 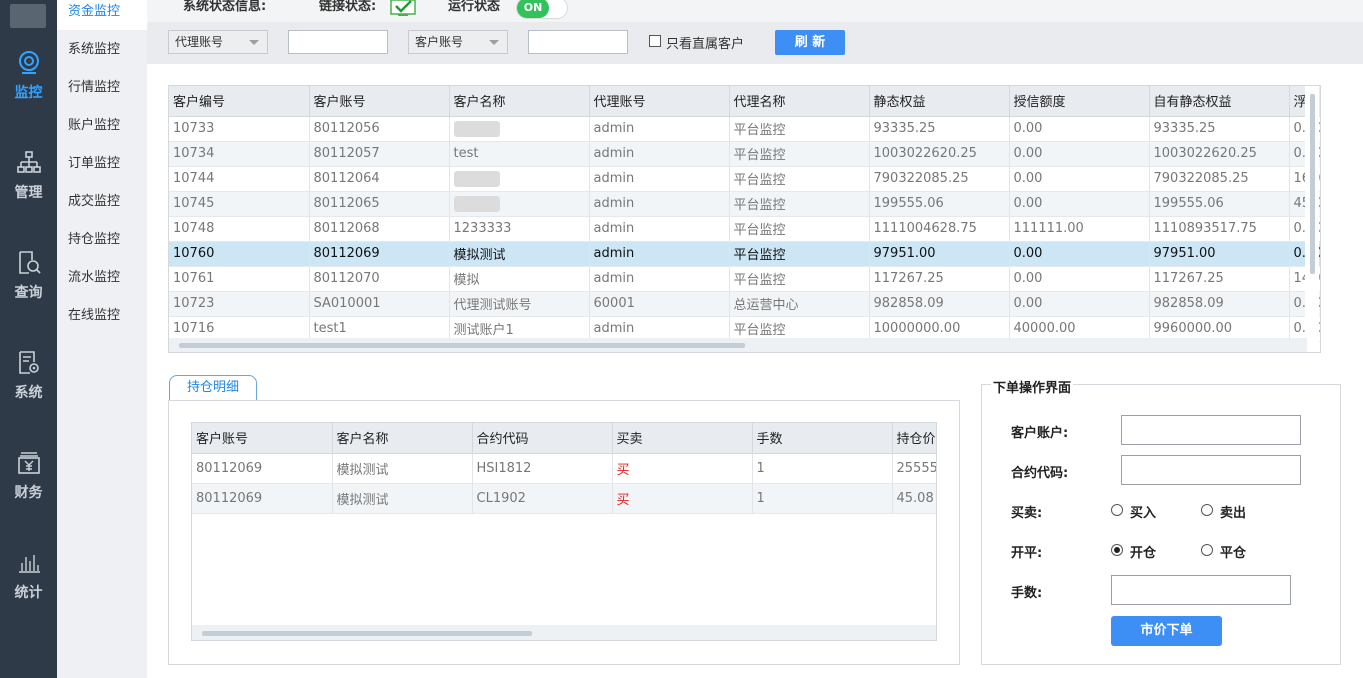 I want to click on account-input, so click(x=1211, y=430).